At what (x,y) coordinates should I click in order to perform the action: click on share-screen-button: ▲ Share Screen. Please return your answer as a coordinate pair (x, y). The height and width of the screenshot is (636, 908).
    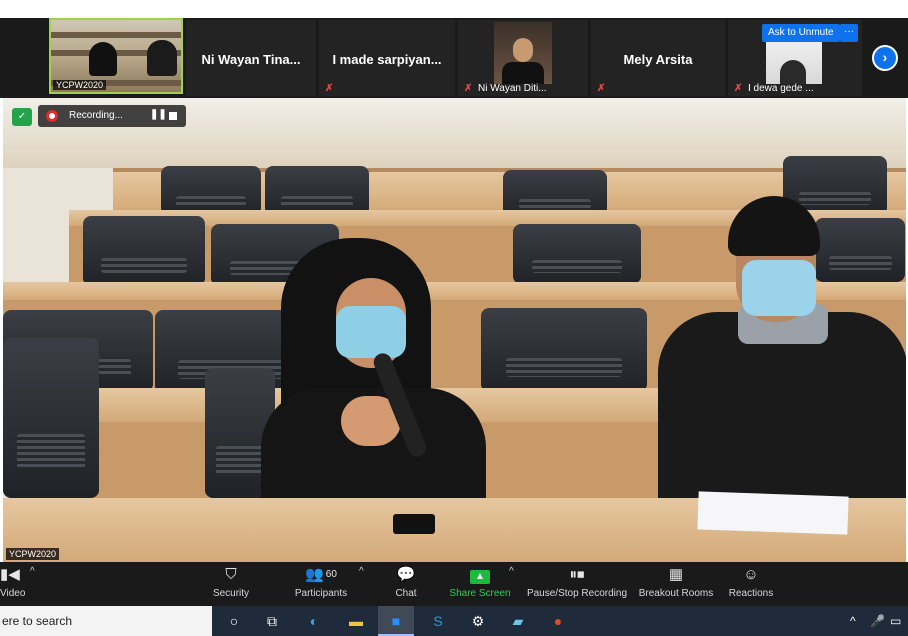
    Looking at the image, I should click on (480, 585).